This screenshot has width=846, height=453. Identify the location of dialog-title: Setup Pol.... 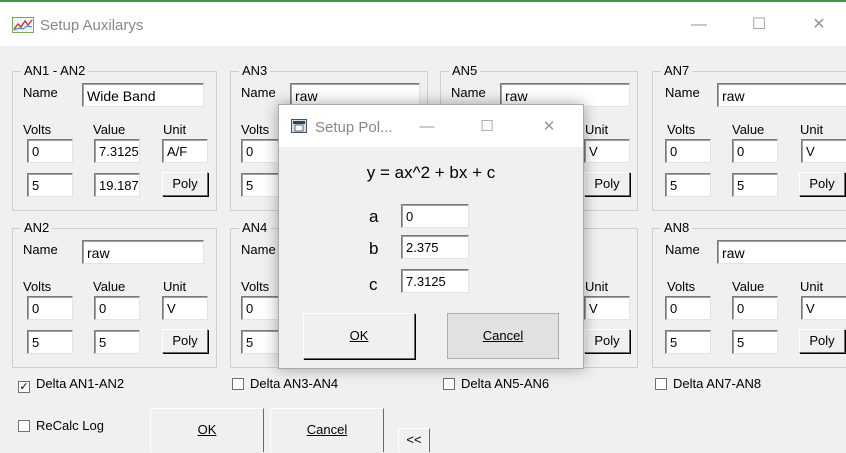
(354, 127).